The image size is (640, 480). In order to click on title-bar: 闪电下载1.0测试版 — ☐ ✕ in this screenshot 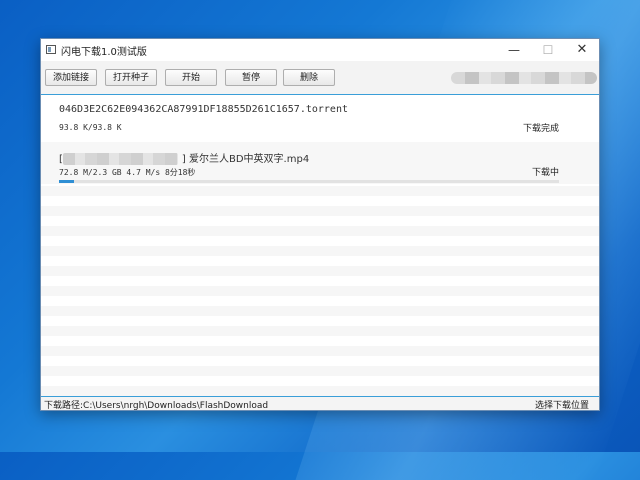, I will do `click(320, 50)`.